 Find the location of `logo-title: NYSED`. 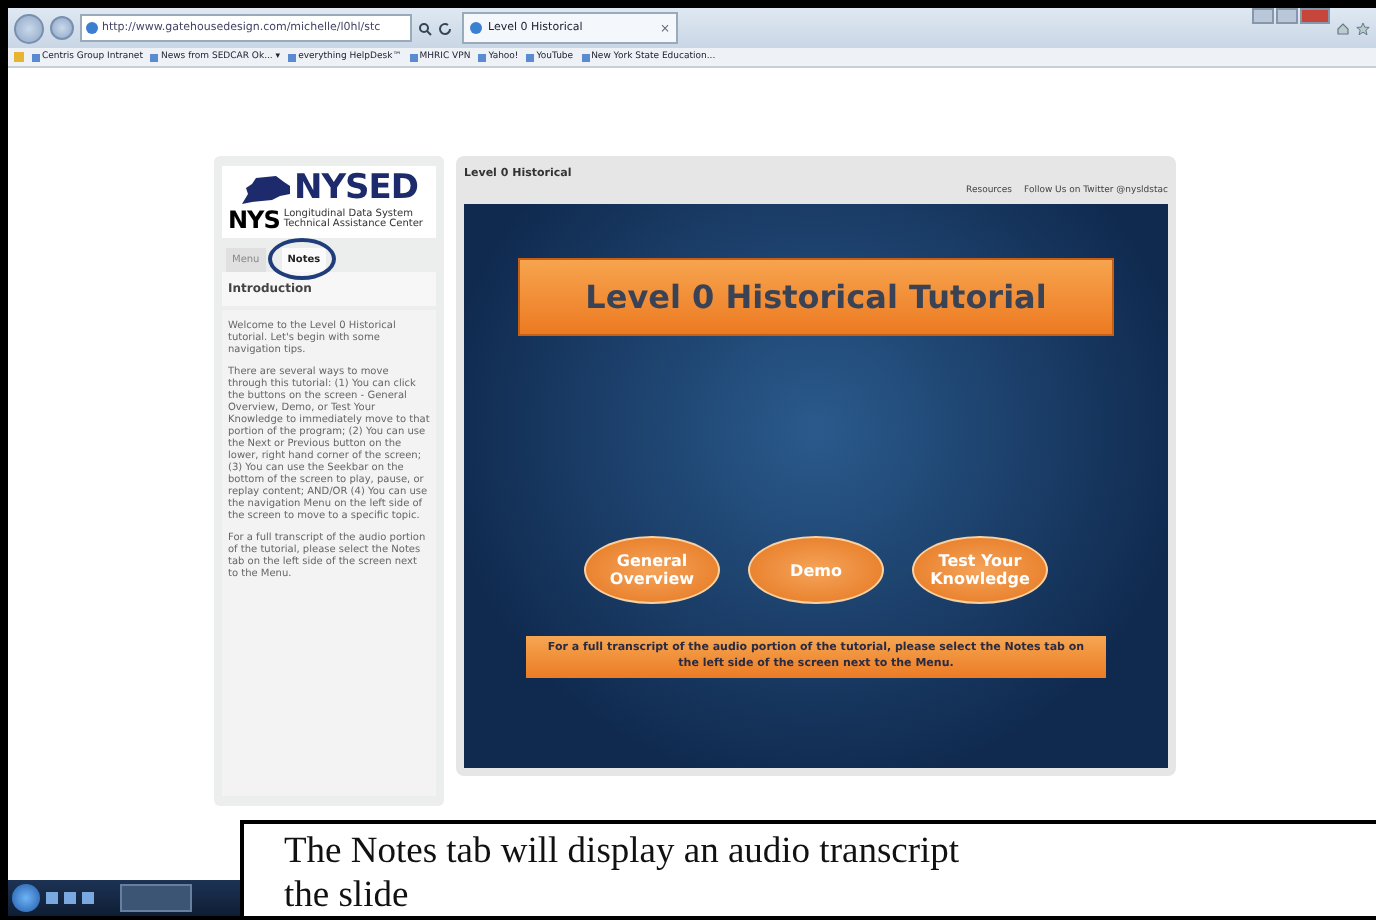

logo-title: NYSED is located at coordinates (356, 189).